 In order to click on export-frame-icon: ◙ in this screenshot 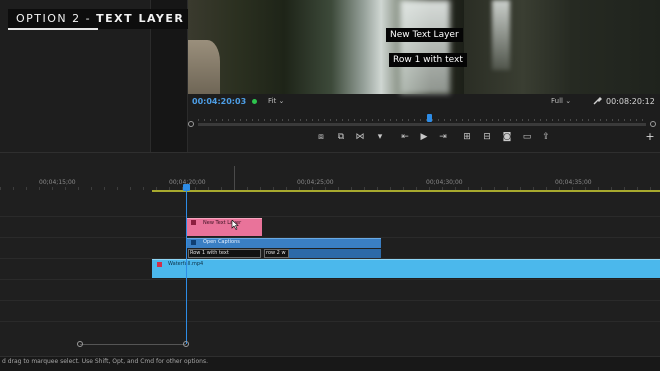, I will do `click(507, 137)`.